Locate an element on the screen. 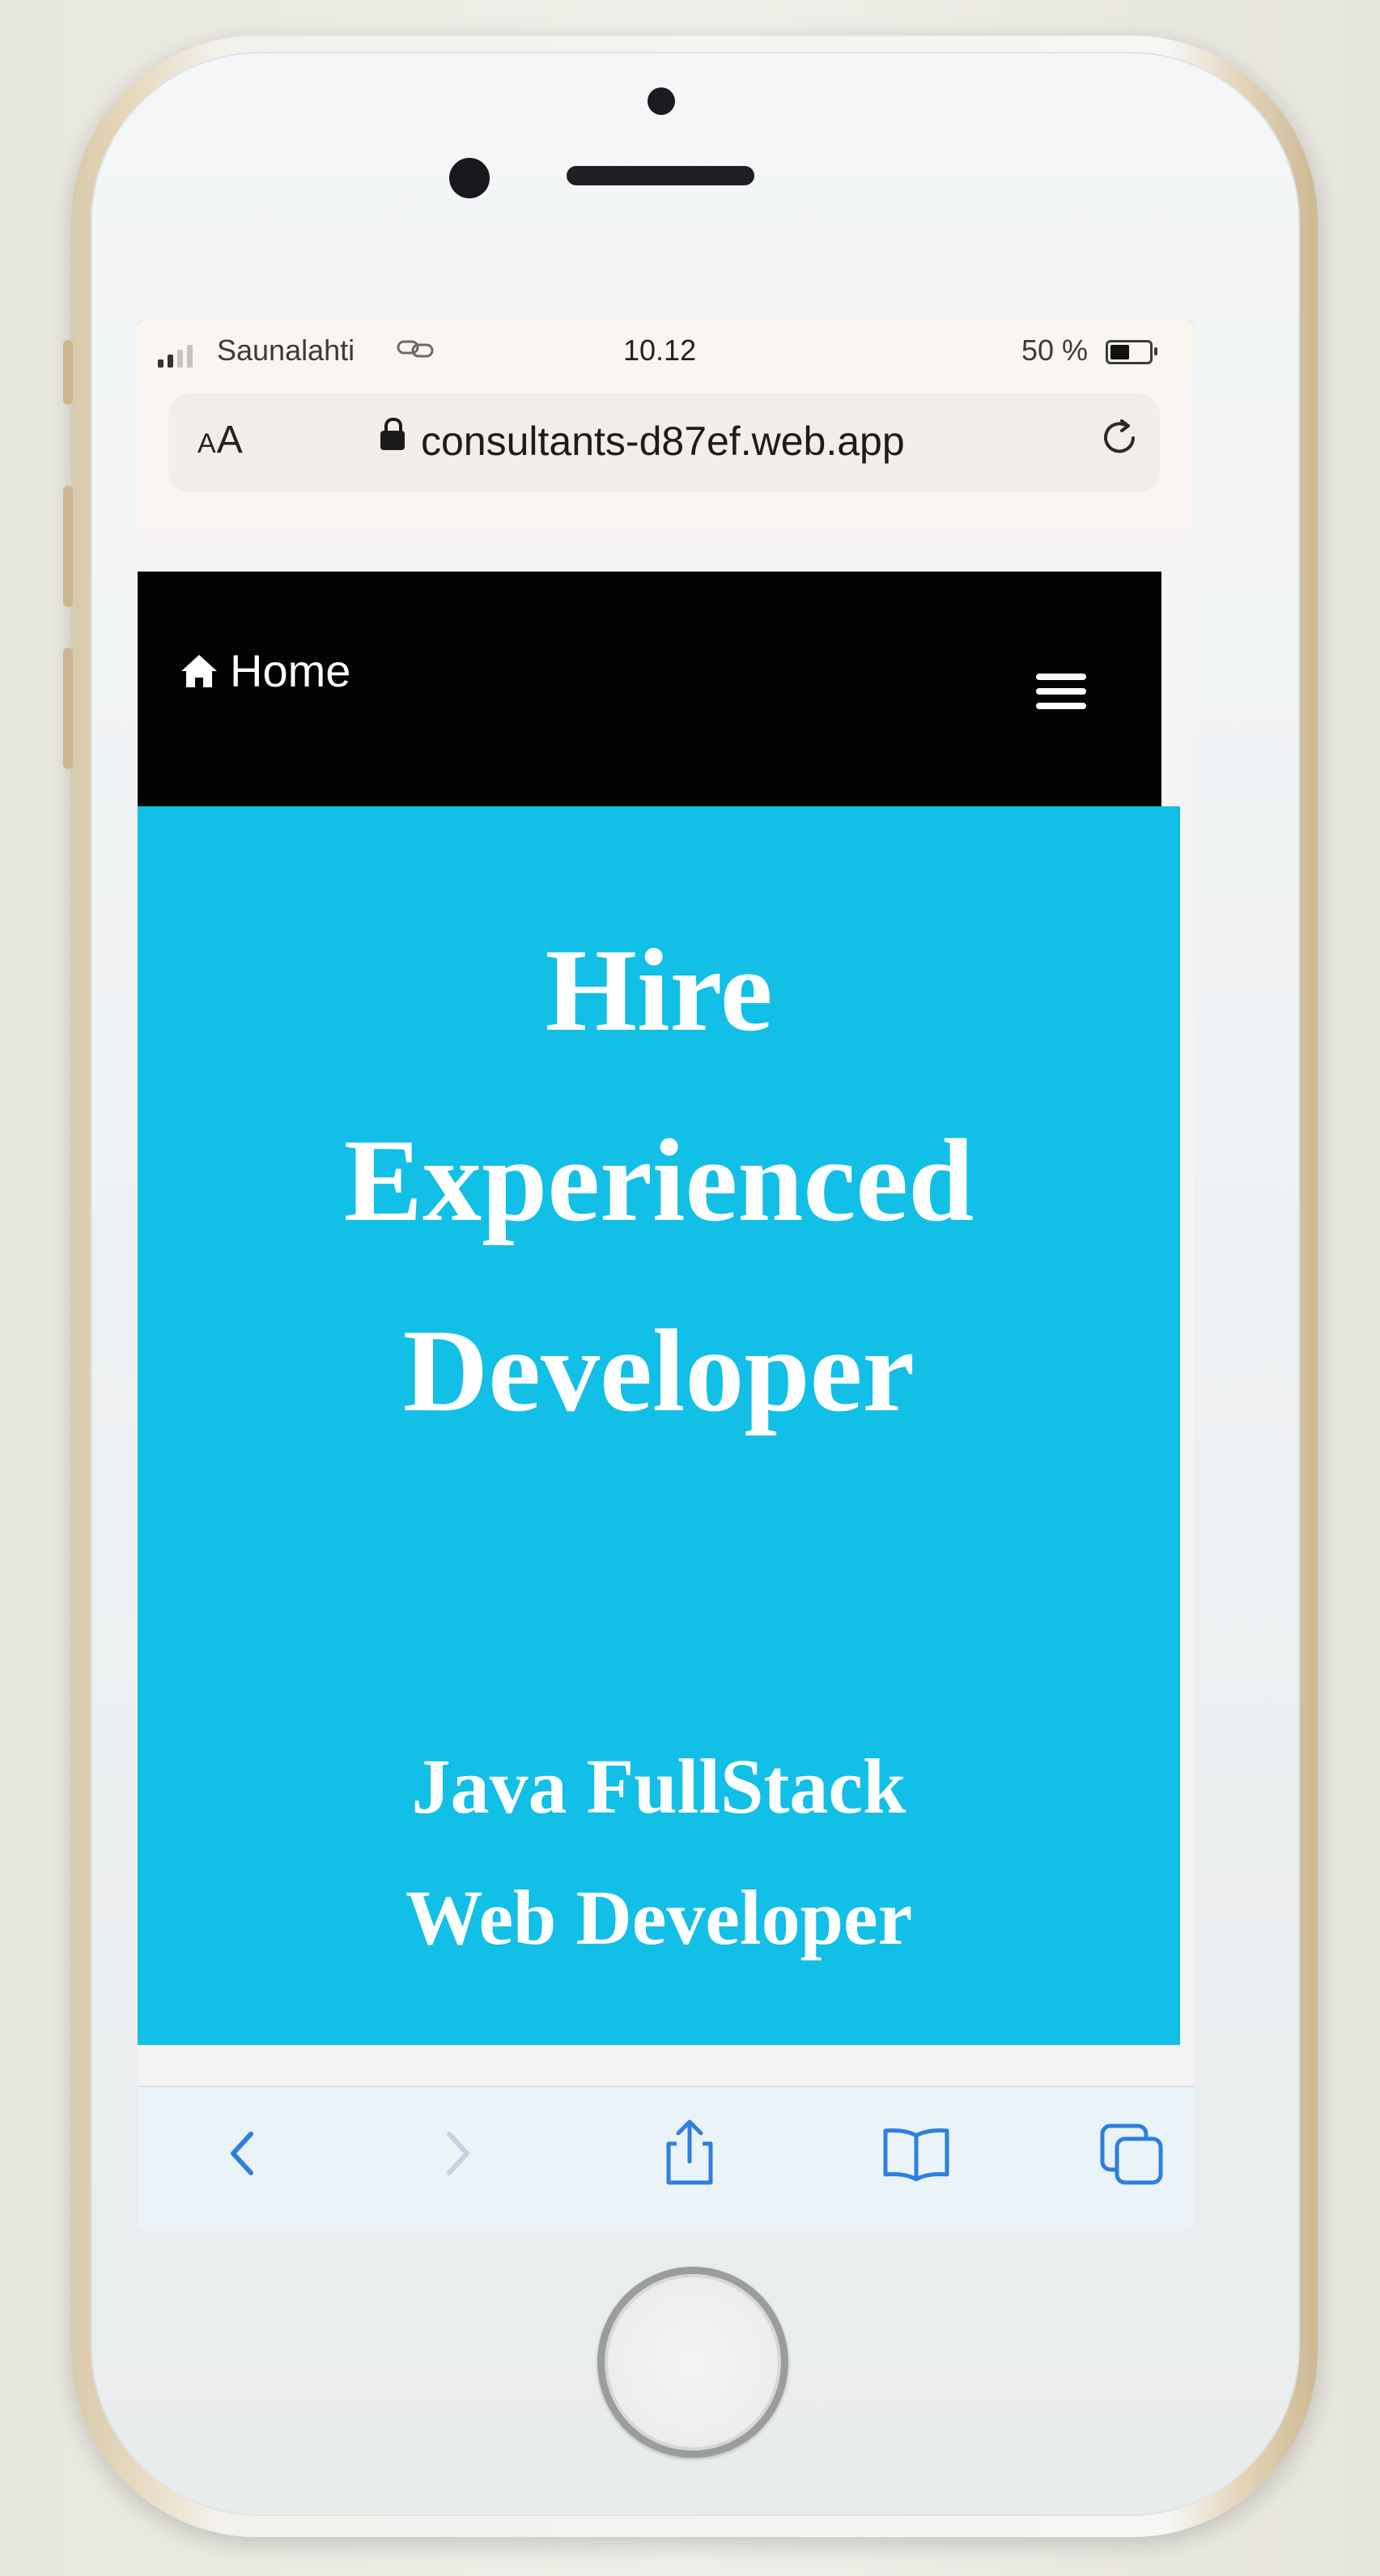 The width and height of the screenshot is (1380, 2576). status-time: 10.12 is located at coordinates (660, 350).